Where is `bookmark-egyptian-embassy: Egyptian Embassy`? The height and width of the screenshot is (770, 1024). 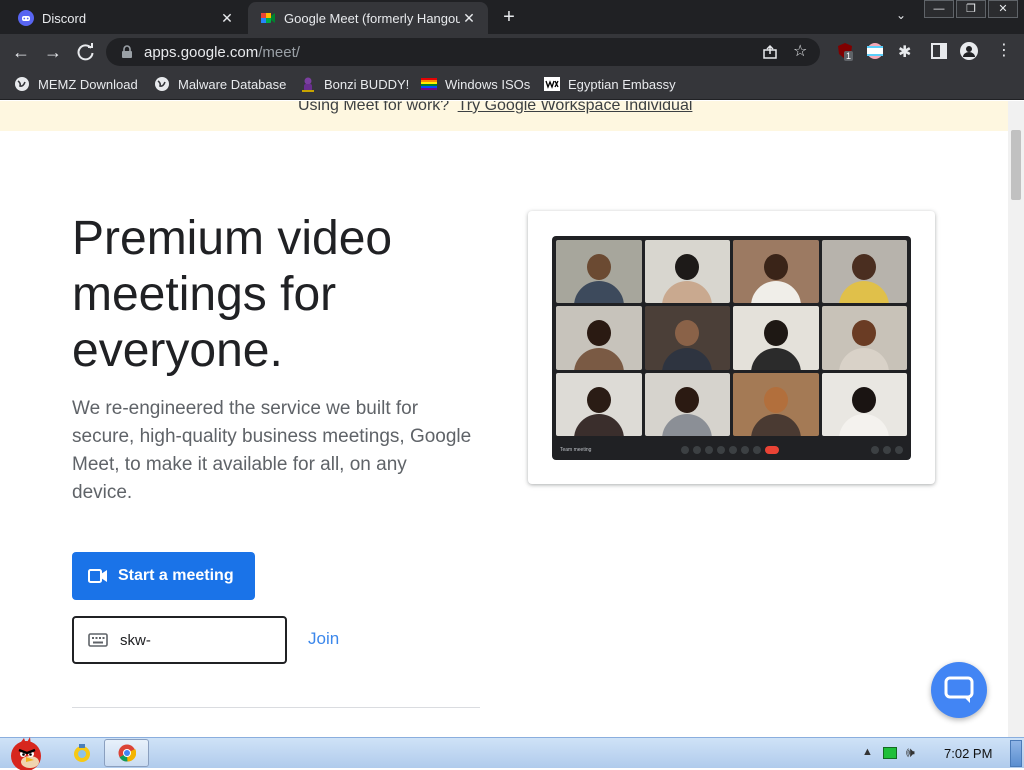 bookmark-egyptian-embassy: Egyptian Embassy is located at coordinates (610, 84).